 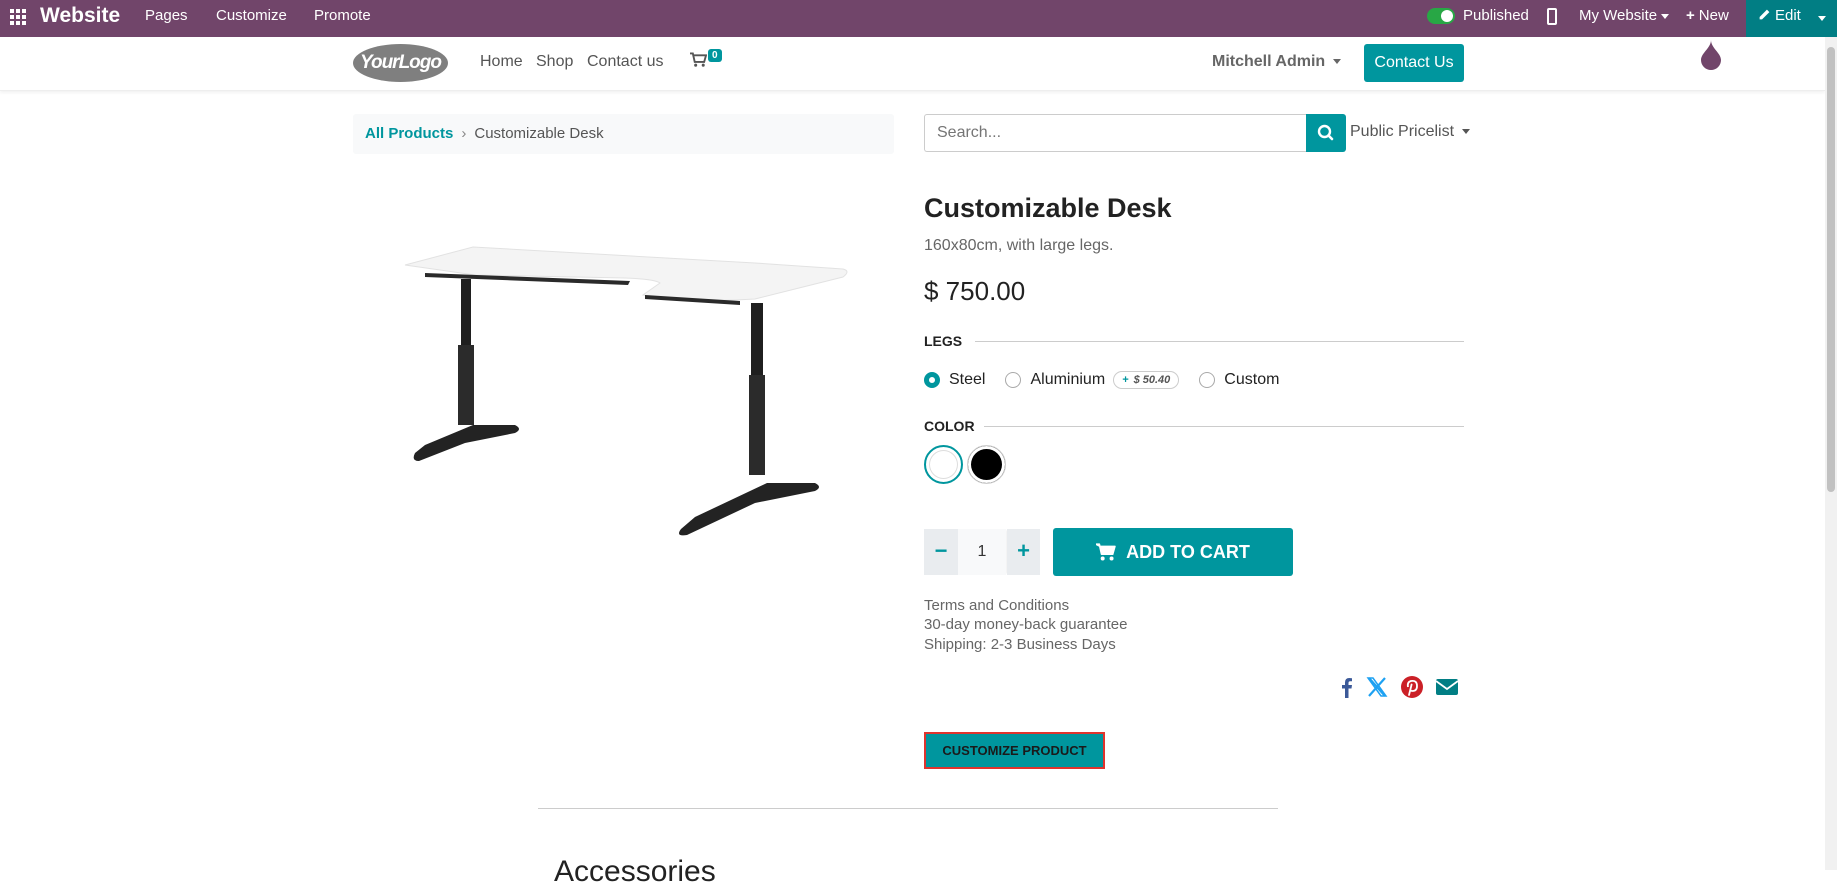 I want to click on guarantee-text: 30-day money-back guarantee, so click(x=1026, y=624).